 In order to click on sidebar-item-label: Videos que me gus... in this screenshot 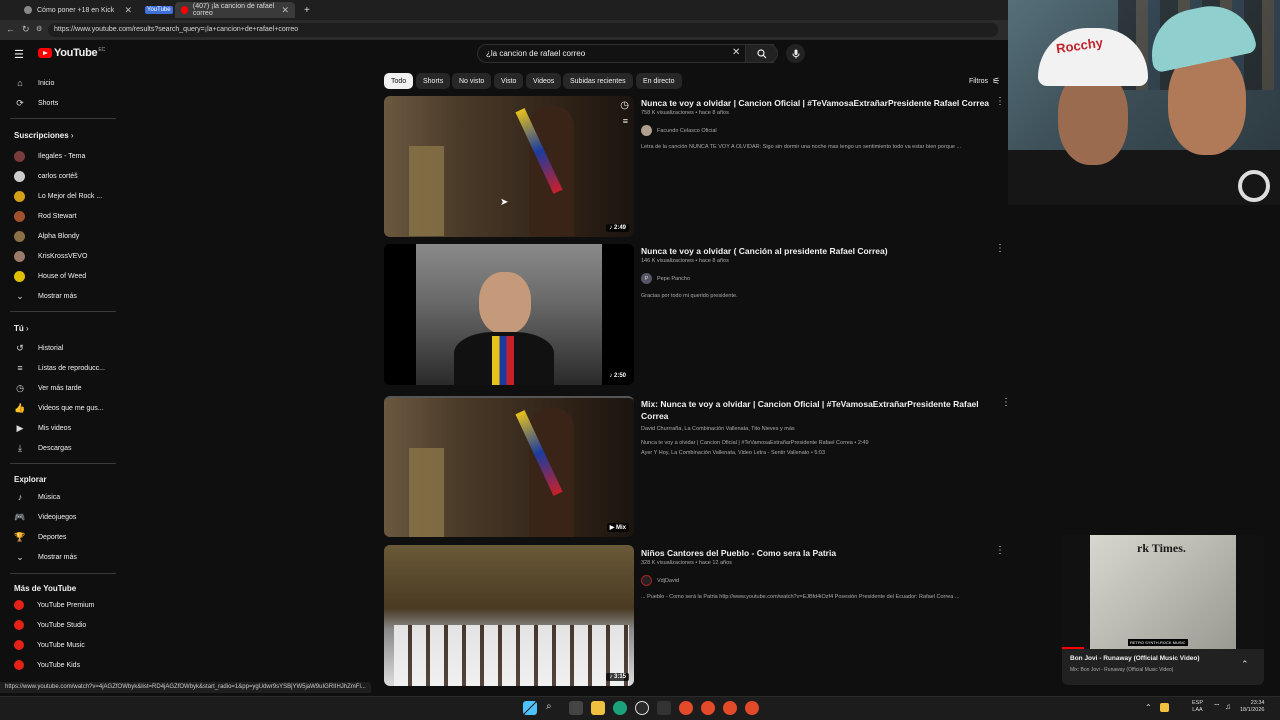, I will do `click(71, 408)`.